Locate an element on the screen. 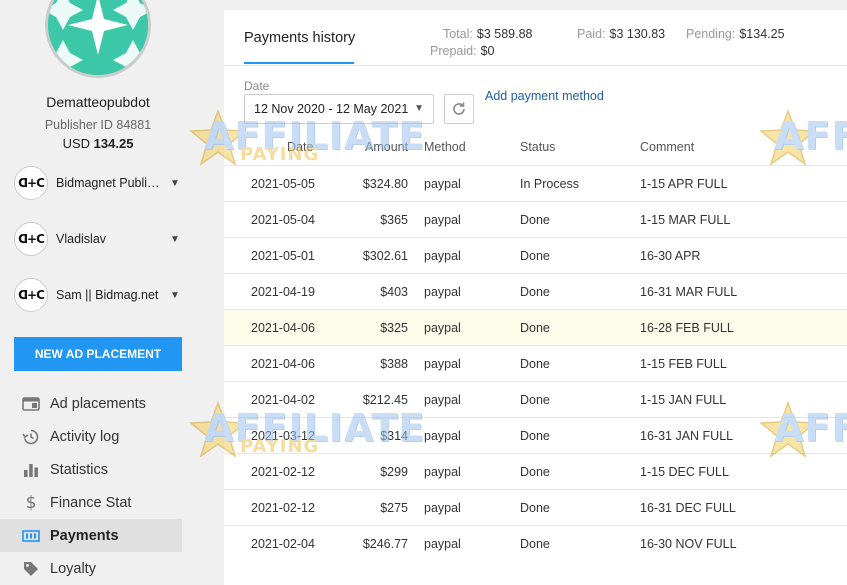  column-header-status: Status is located at coordinates (537, 147).